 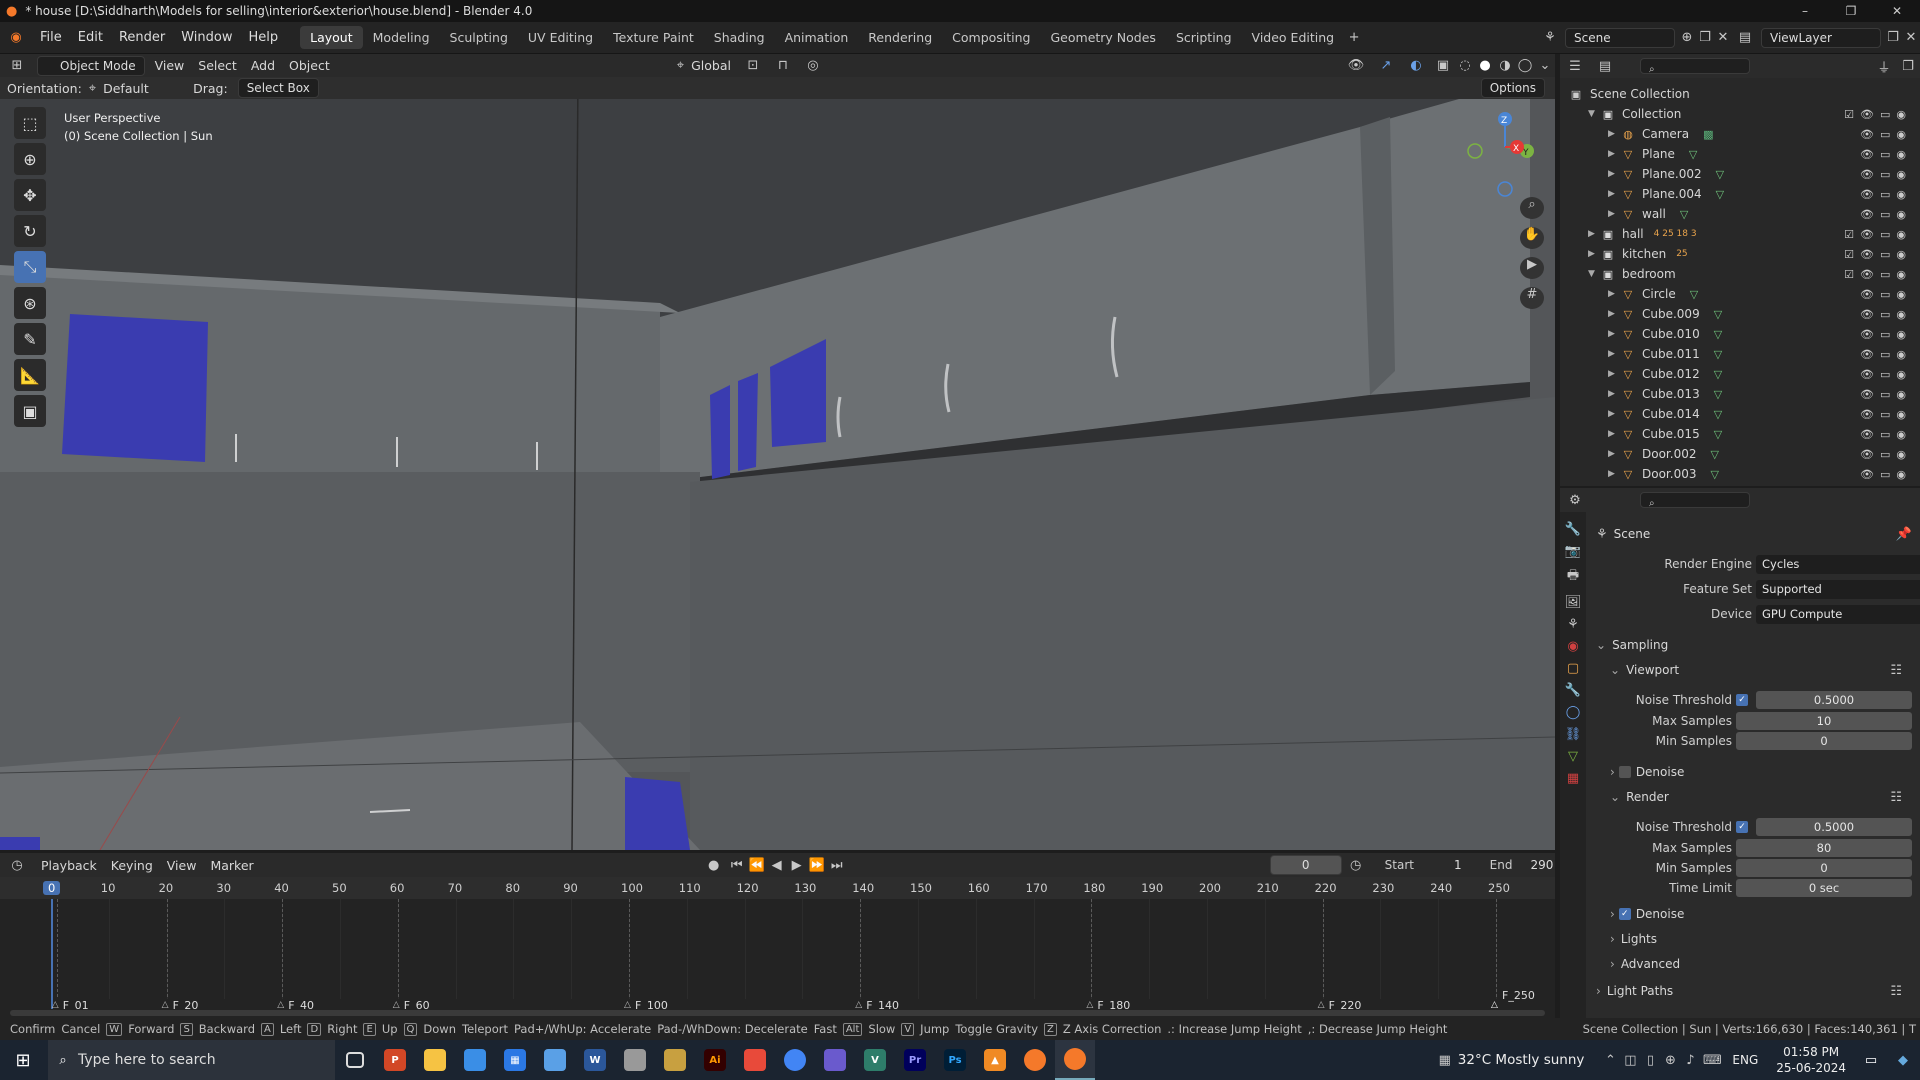 What do you see at coordinates (1754, 964) in the screenshot?
I see `advanced-row: › Advanced` at bounding box center [1754, 964].